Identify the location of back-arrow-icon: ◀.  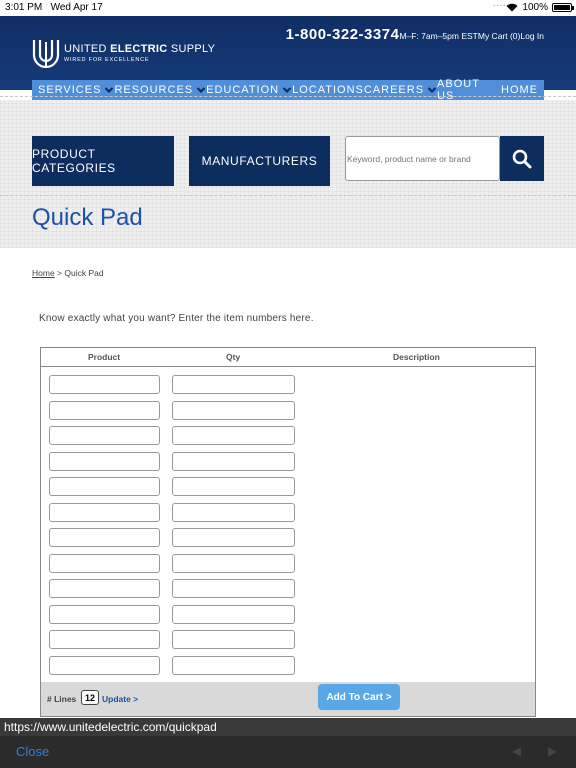
(516, 751).